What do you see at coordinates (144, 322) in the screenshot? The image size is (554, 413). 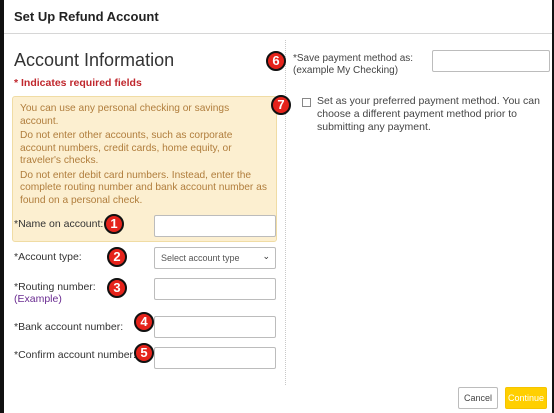 I see `step-badge-4: 4` at bounding box center [144, 322].